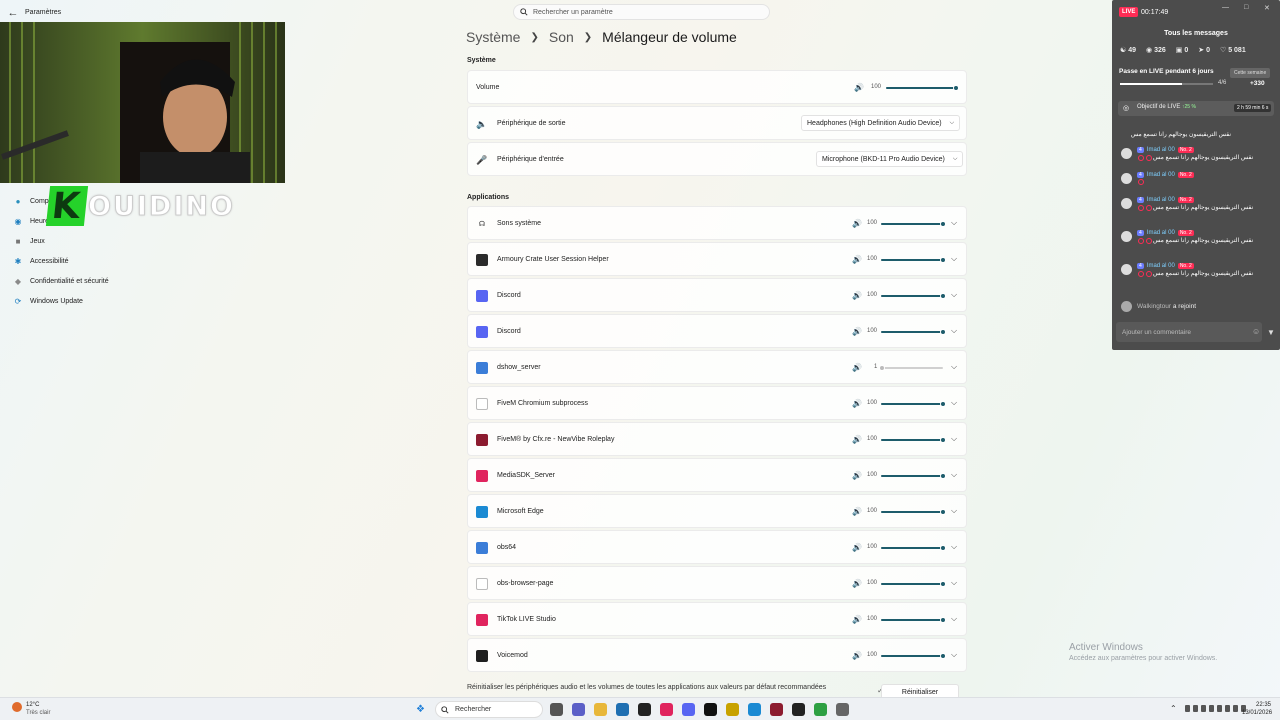  What do you see at coordinates (776, 709) in the screenshot?
I see `fivem-icon` at bounding box center [776, 709].